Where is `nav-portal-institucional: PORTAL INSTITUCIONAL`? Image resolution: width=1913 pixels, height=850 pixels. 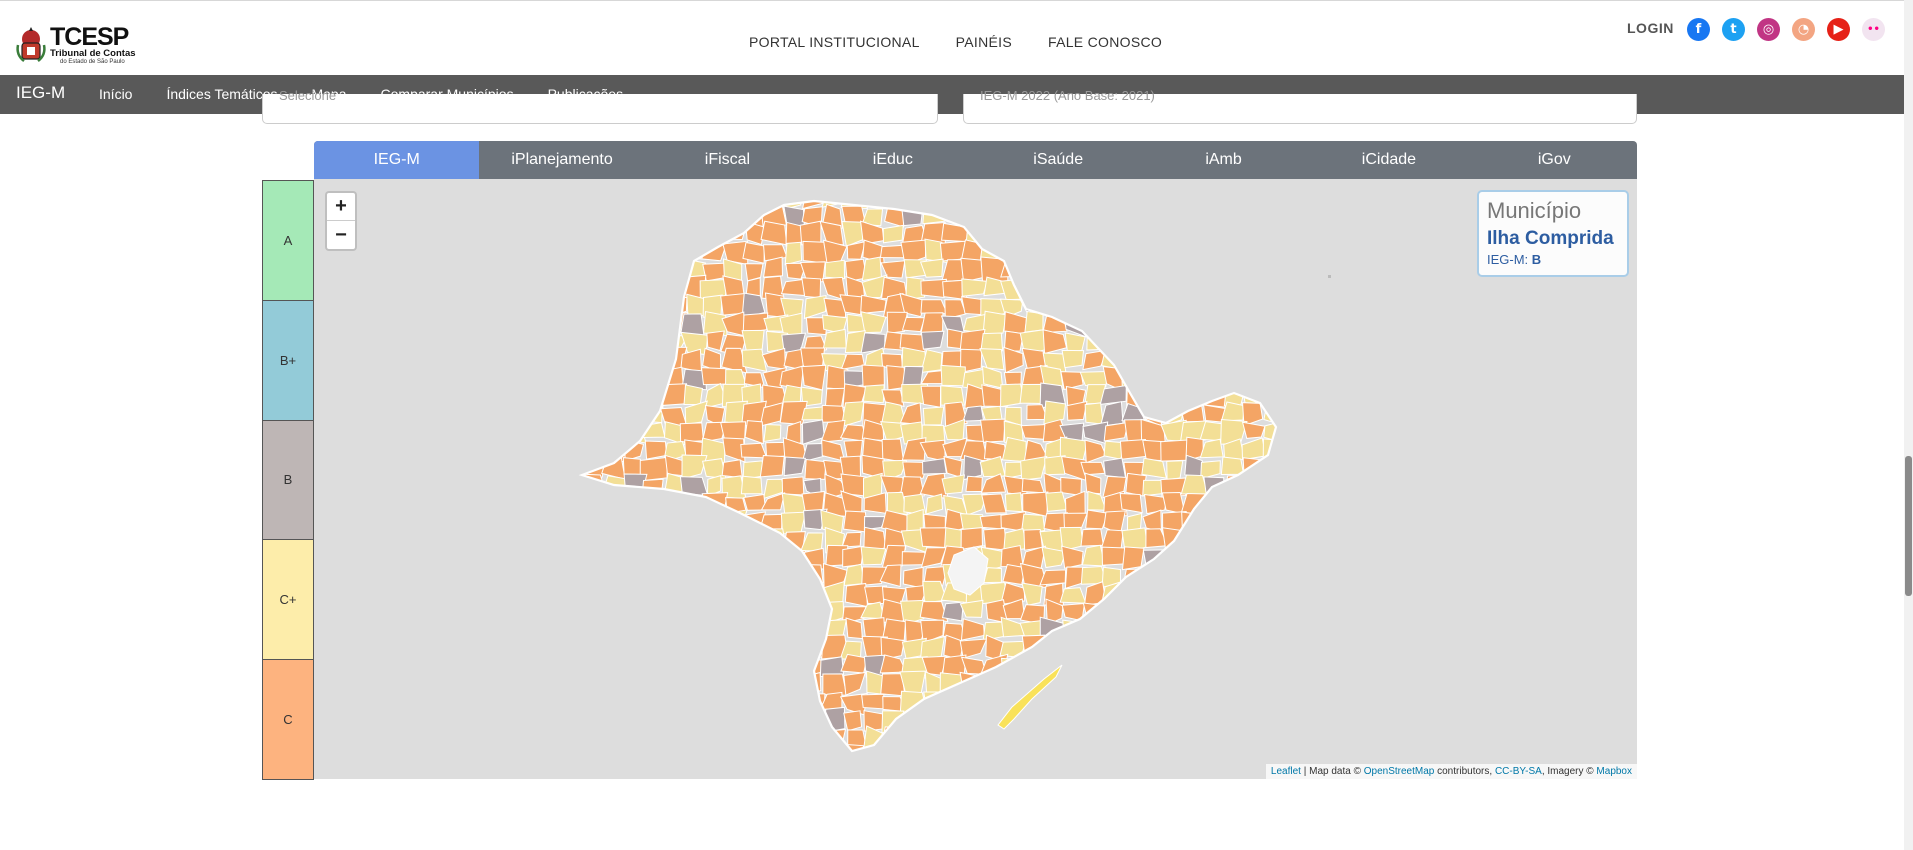 nav-portal-institucional: PORTAL INSTITUCIONAL is located at coordinates (834, 42).